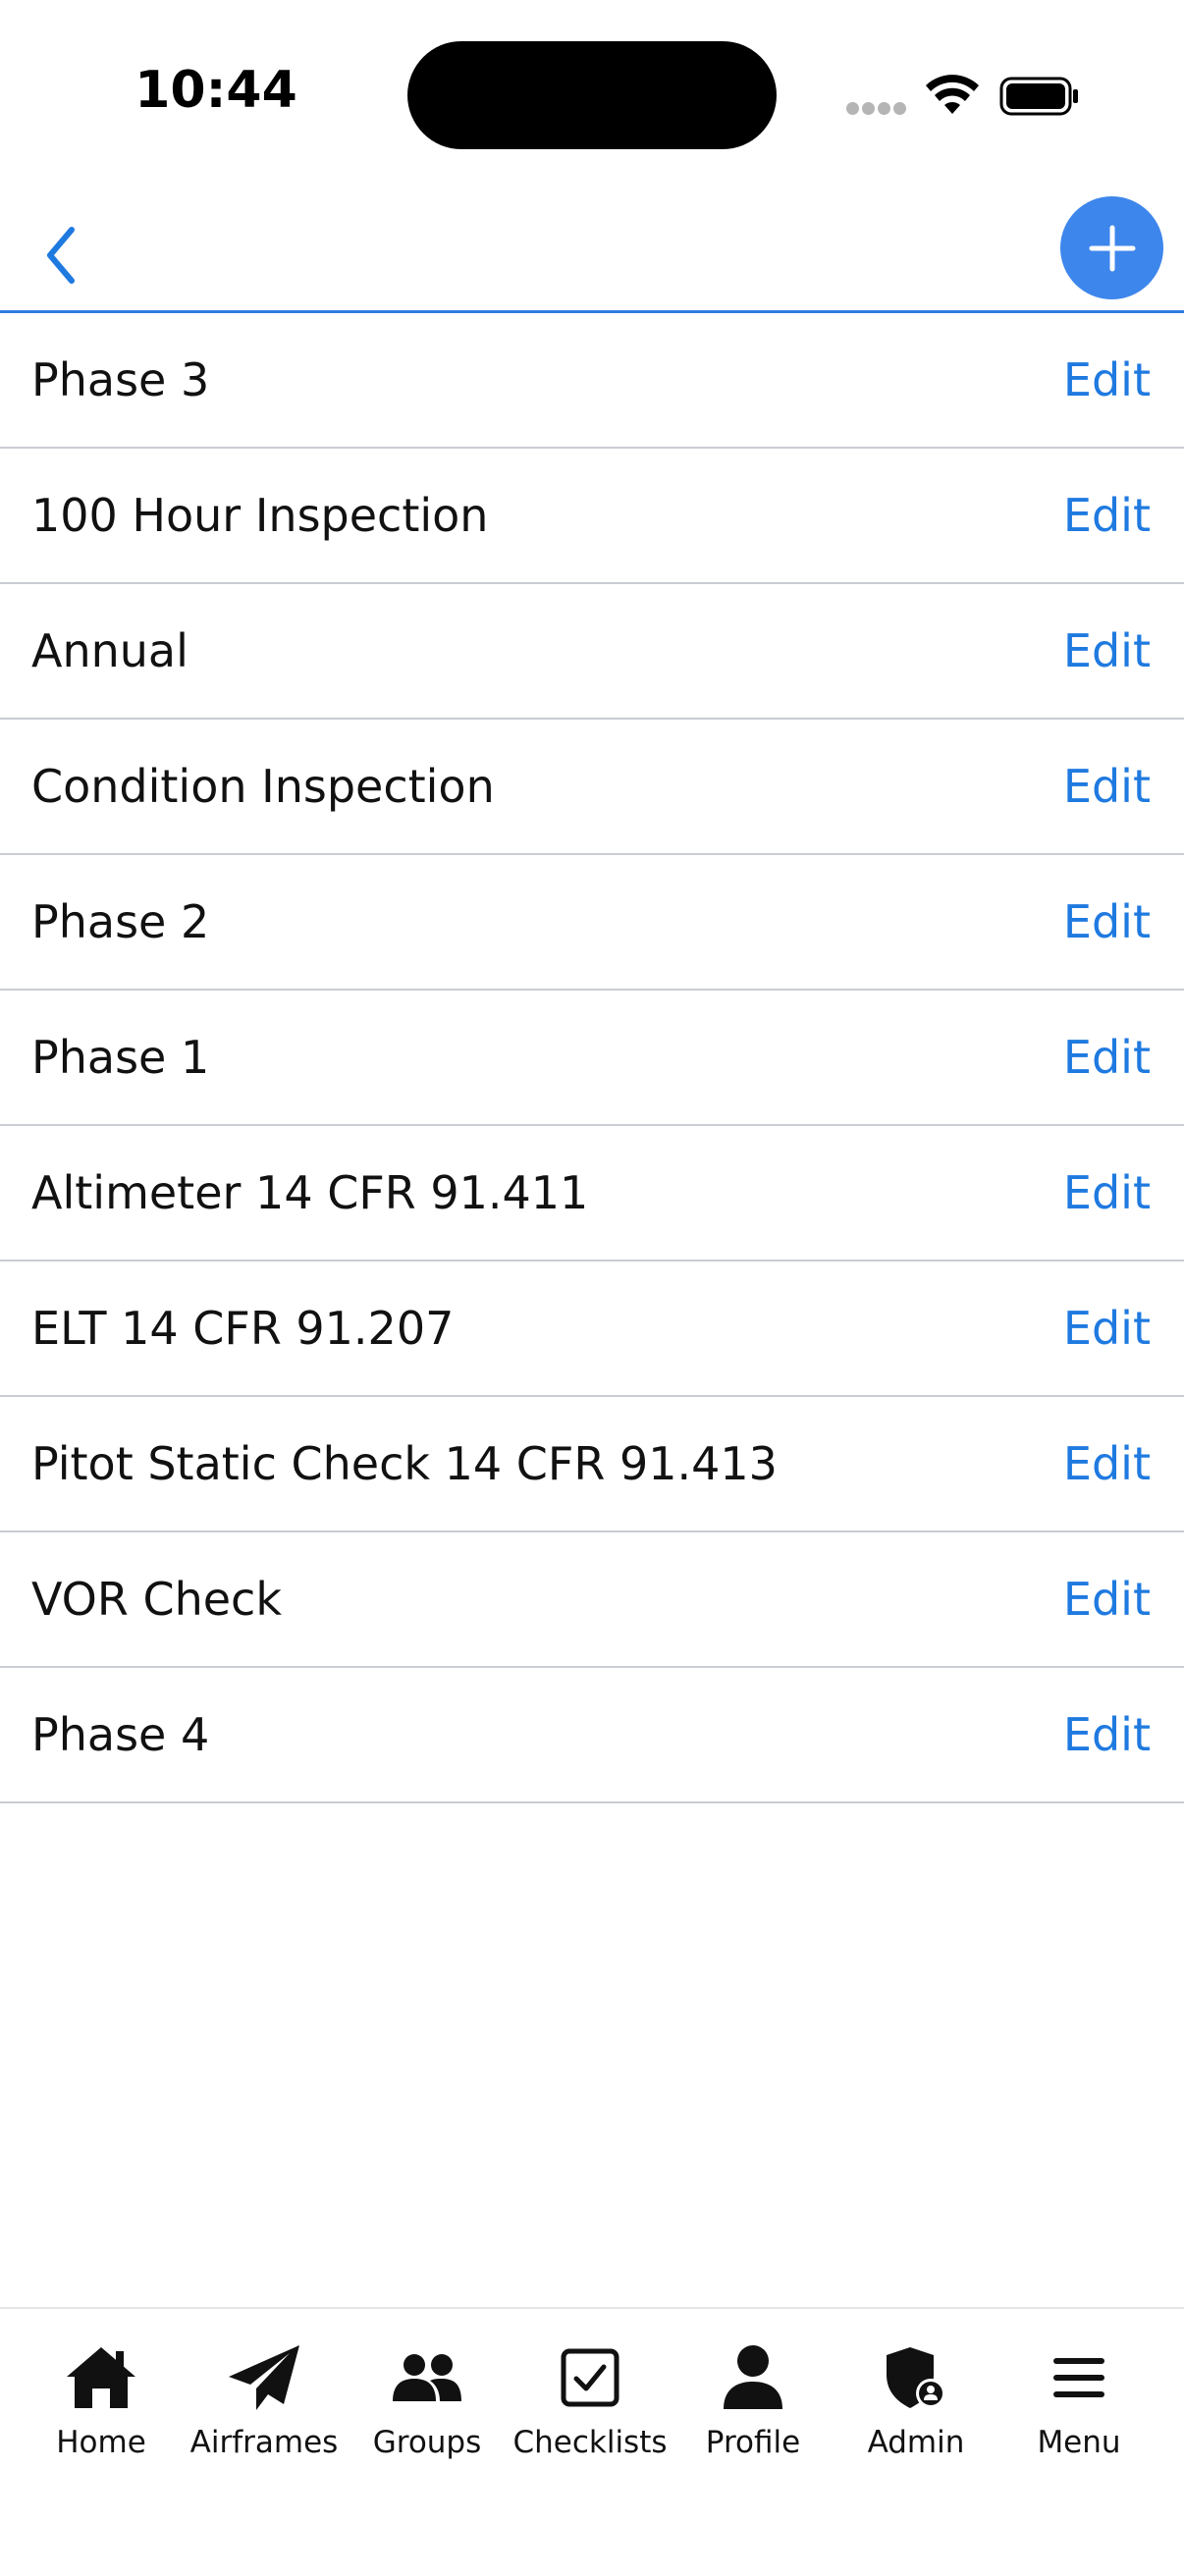 The image size is (1184, 2576). Describe the element at coordinates (120, 1734) in the screenshot. I see `list-item-title: Phase 4` at that location.